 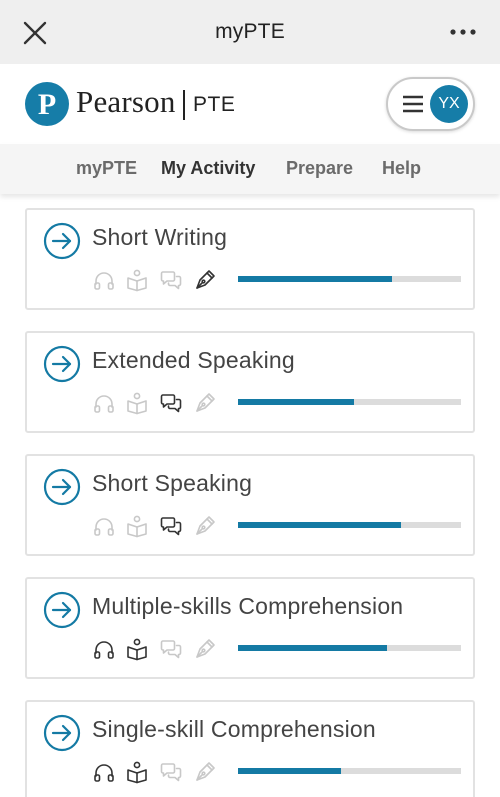 What do you see at coordinates (193, 360) in the screenshot?
I see `activity-title: Extended Speaking` at bounding box center [193, 360].